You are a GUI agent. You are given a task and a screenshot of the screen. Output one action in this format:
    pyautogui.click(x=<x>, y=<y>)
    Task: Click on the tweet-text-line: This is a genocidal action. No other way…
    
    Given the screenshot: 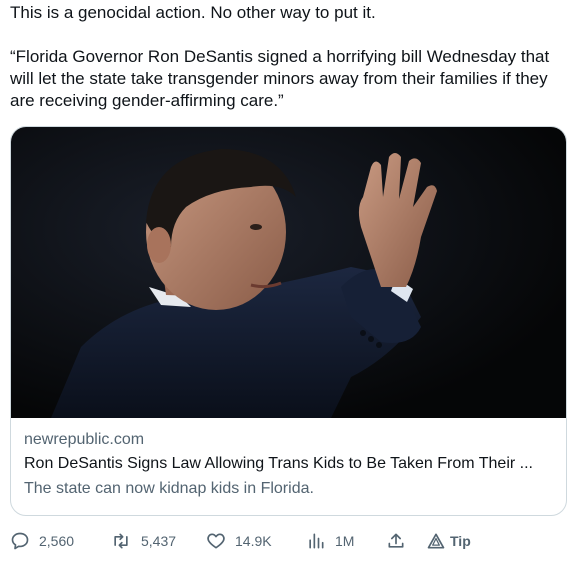 What is the action you would take?
    pyautogui.click(x=193, y=12)
    